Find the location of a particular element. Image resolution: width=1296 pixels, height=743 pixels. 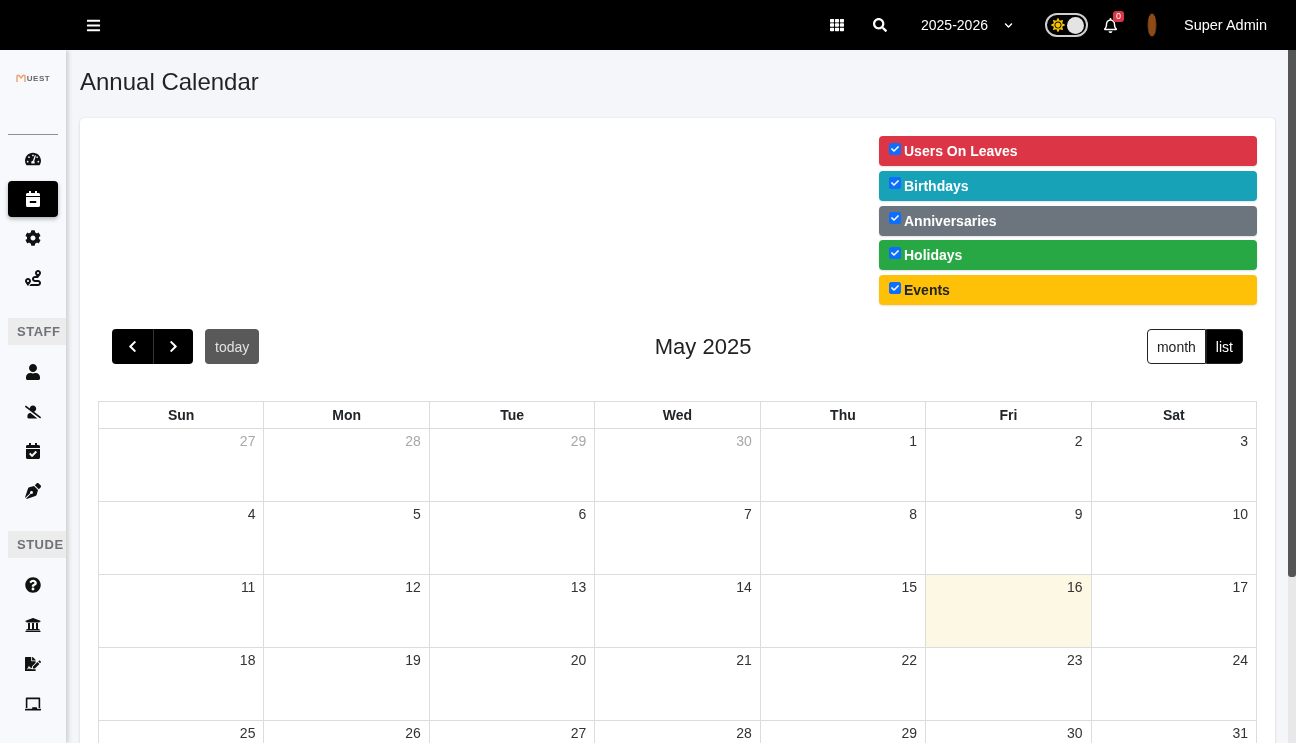

search-icon is located at coordinates (880, 25).